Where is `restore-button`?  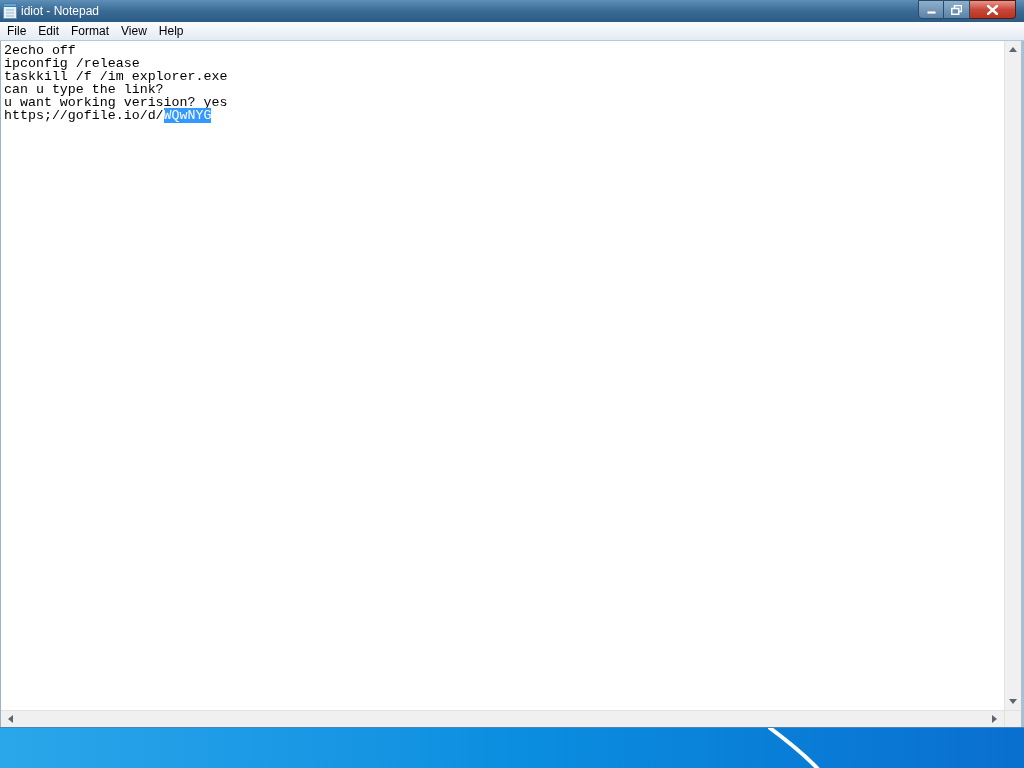 restore-button is located at coordinates (957, 9).